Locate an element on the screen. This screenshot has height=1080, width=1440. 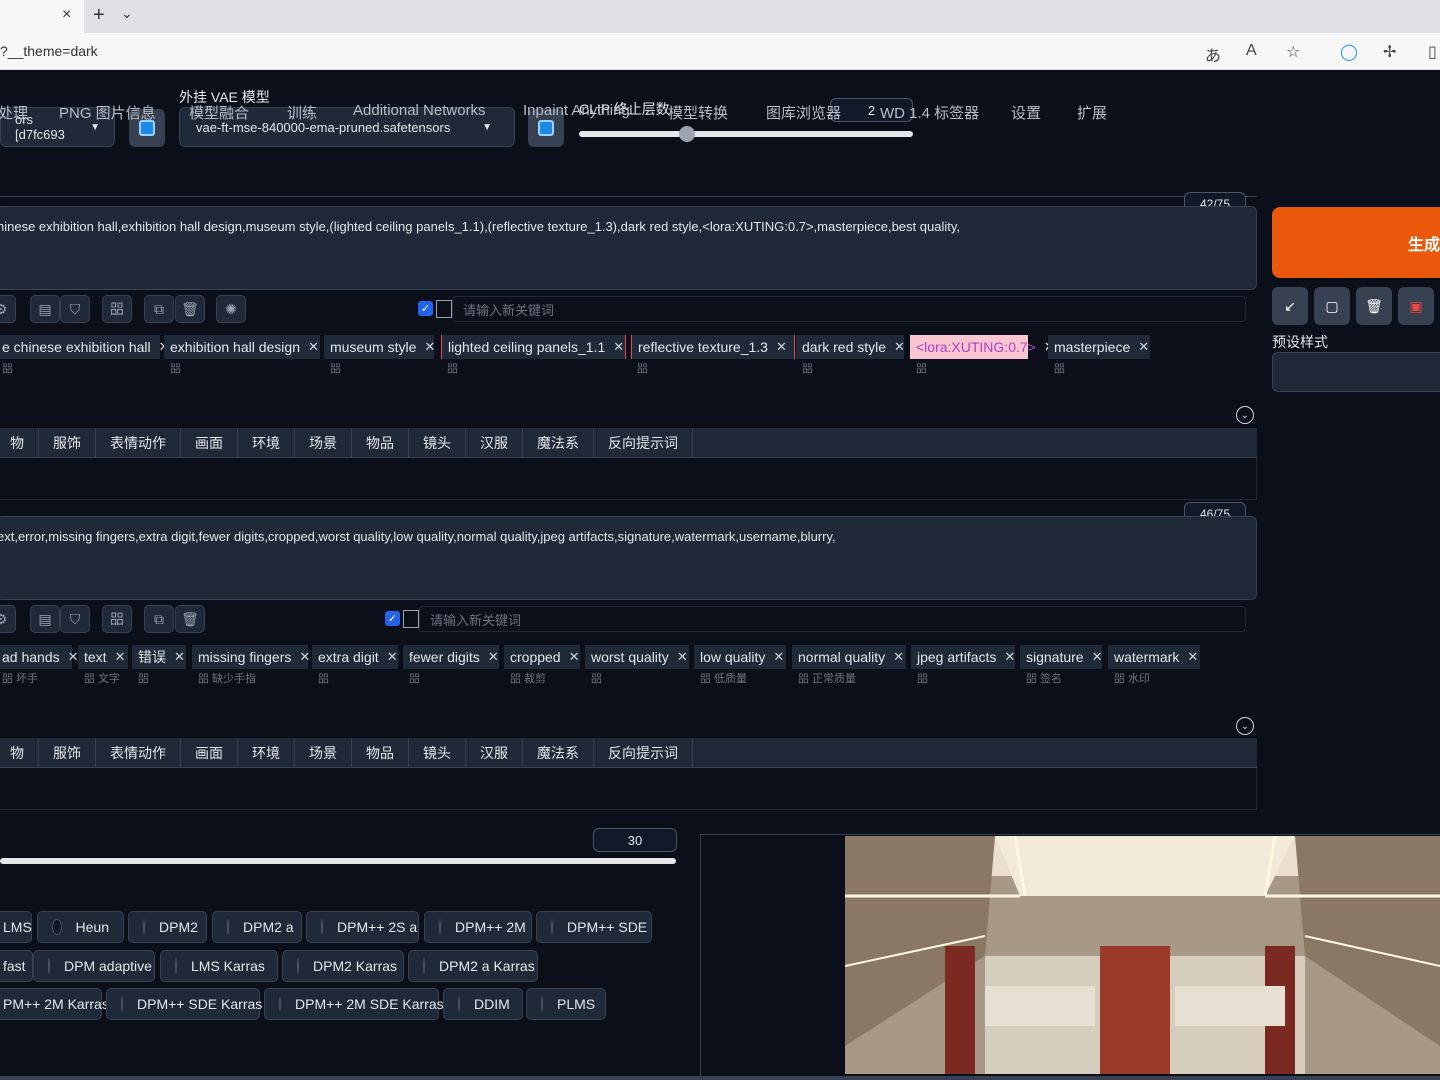
prompt-tag: lighted ceiling panels_1.1 ✕ is located at coordinates (533, 347).